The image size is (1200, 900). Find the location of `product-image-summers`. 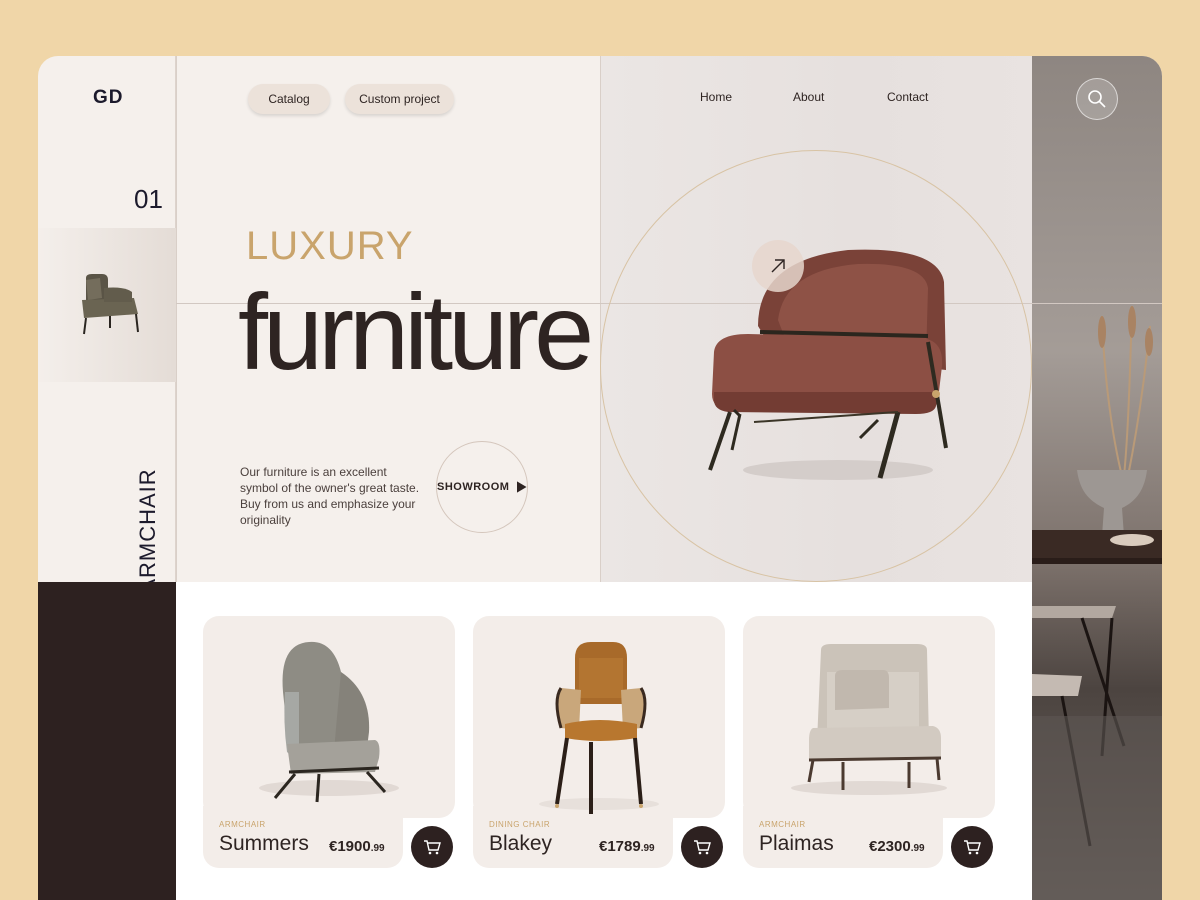

product-image-summers is located at coordinates (329, 722).